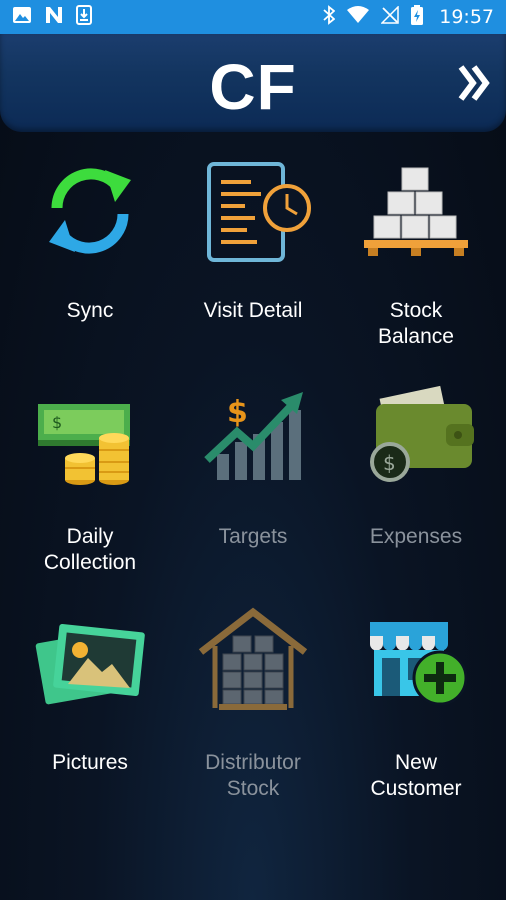 The width and height of the screenshot is (506, 900). Describe the element at coordinates (84, 444) in the screenshot. I see `daily-collection-icon: $` at that location.